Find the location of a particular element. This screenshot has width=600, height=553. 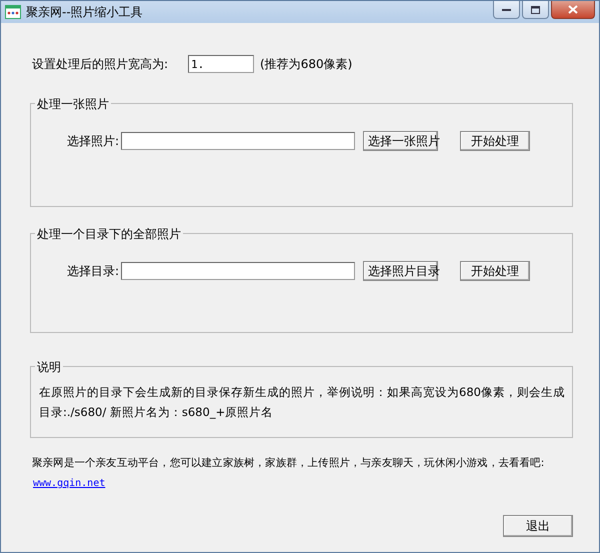

website-link: www.gqin.net is located at coordinates (69, 483).